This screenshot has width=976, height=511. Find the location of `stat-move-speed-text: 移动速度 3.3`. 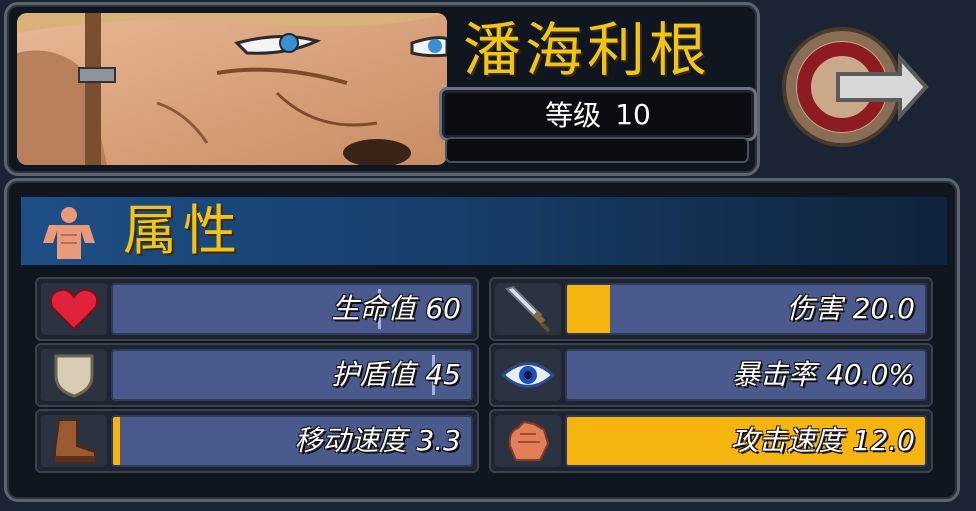

stat-move-speed-text: 移动速度 3.3 is located at coordinates (372, 441).